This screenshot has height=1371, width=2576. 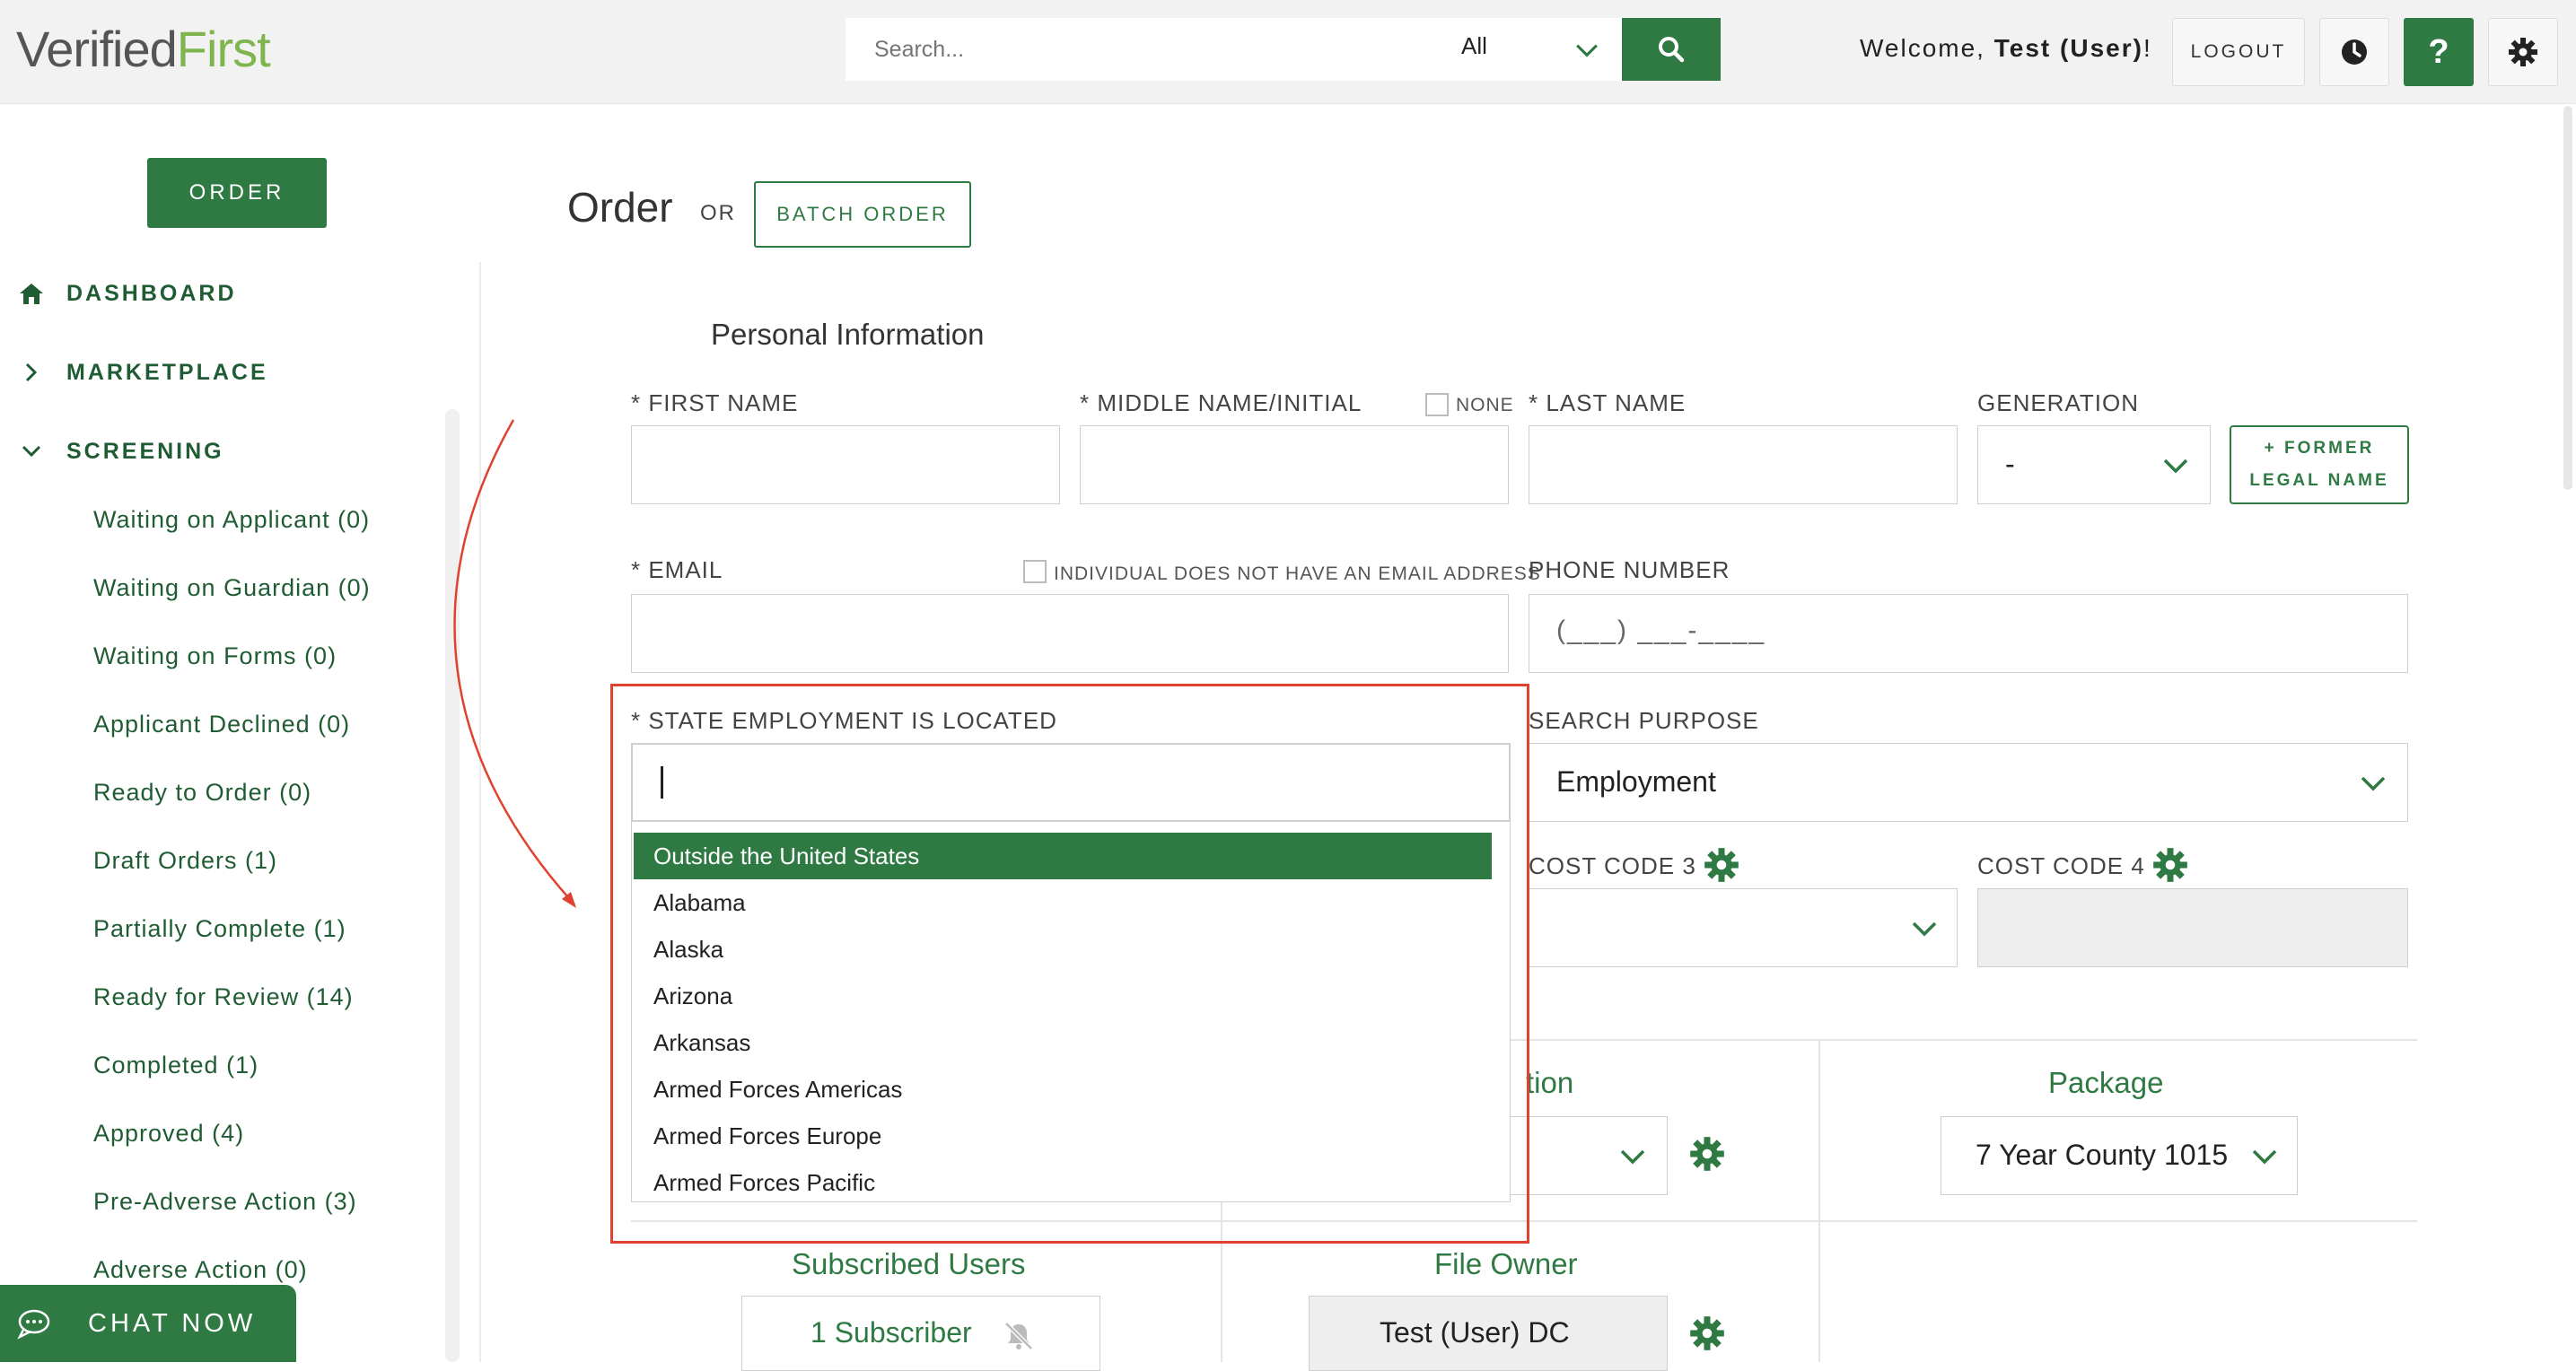 What do you see at coordinates (1743, 464) in the screenshot?
I see `last-name-input` at bounding box center [1743, 464].